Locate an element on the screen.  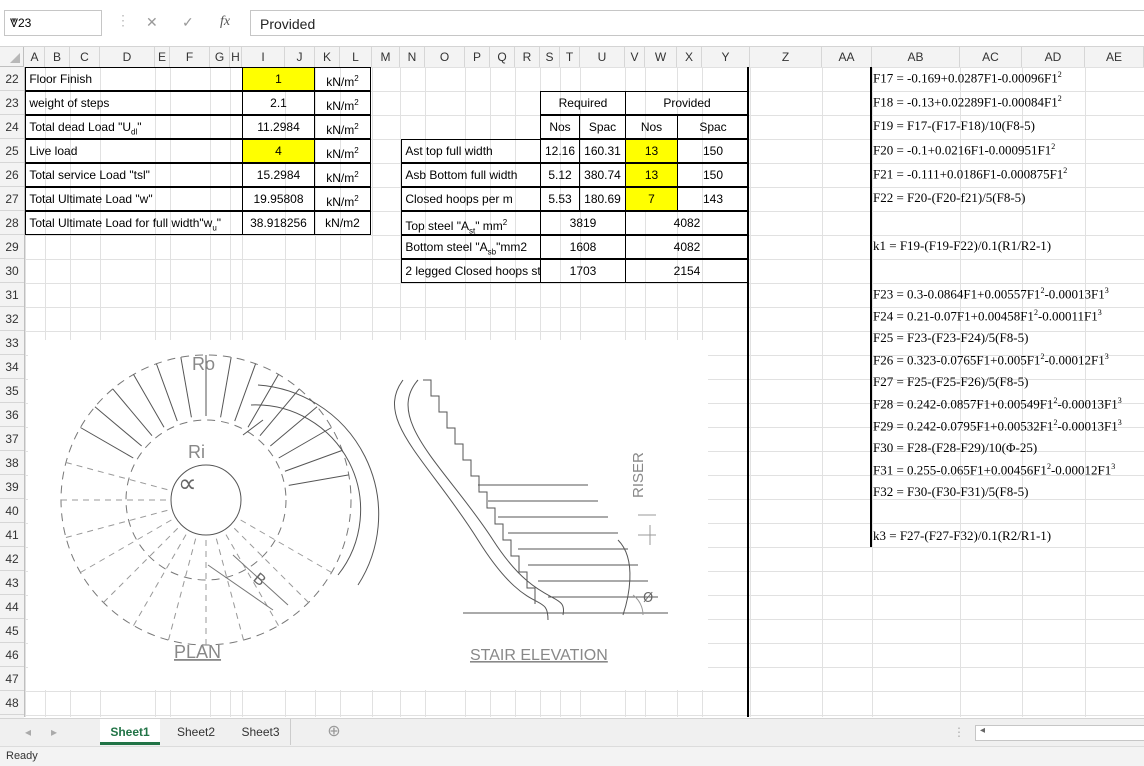
column-header-d: D is located at coordinates (127, 57).